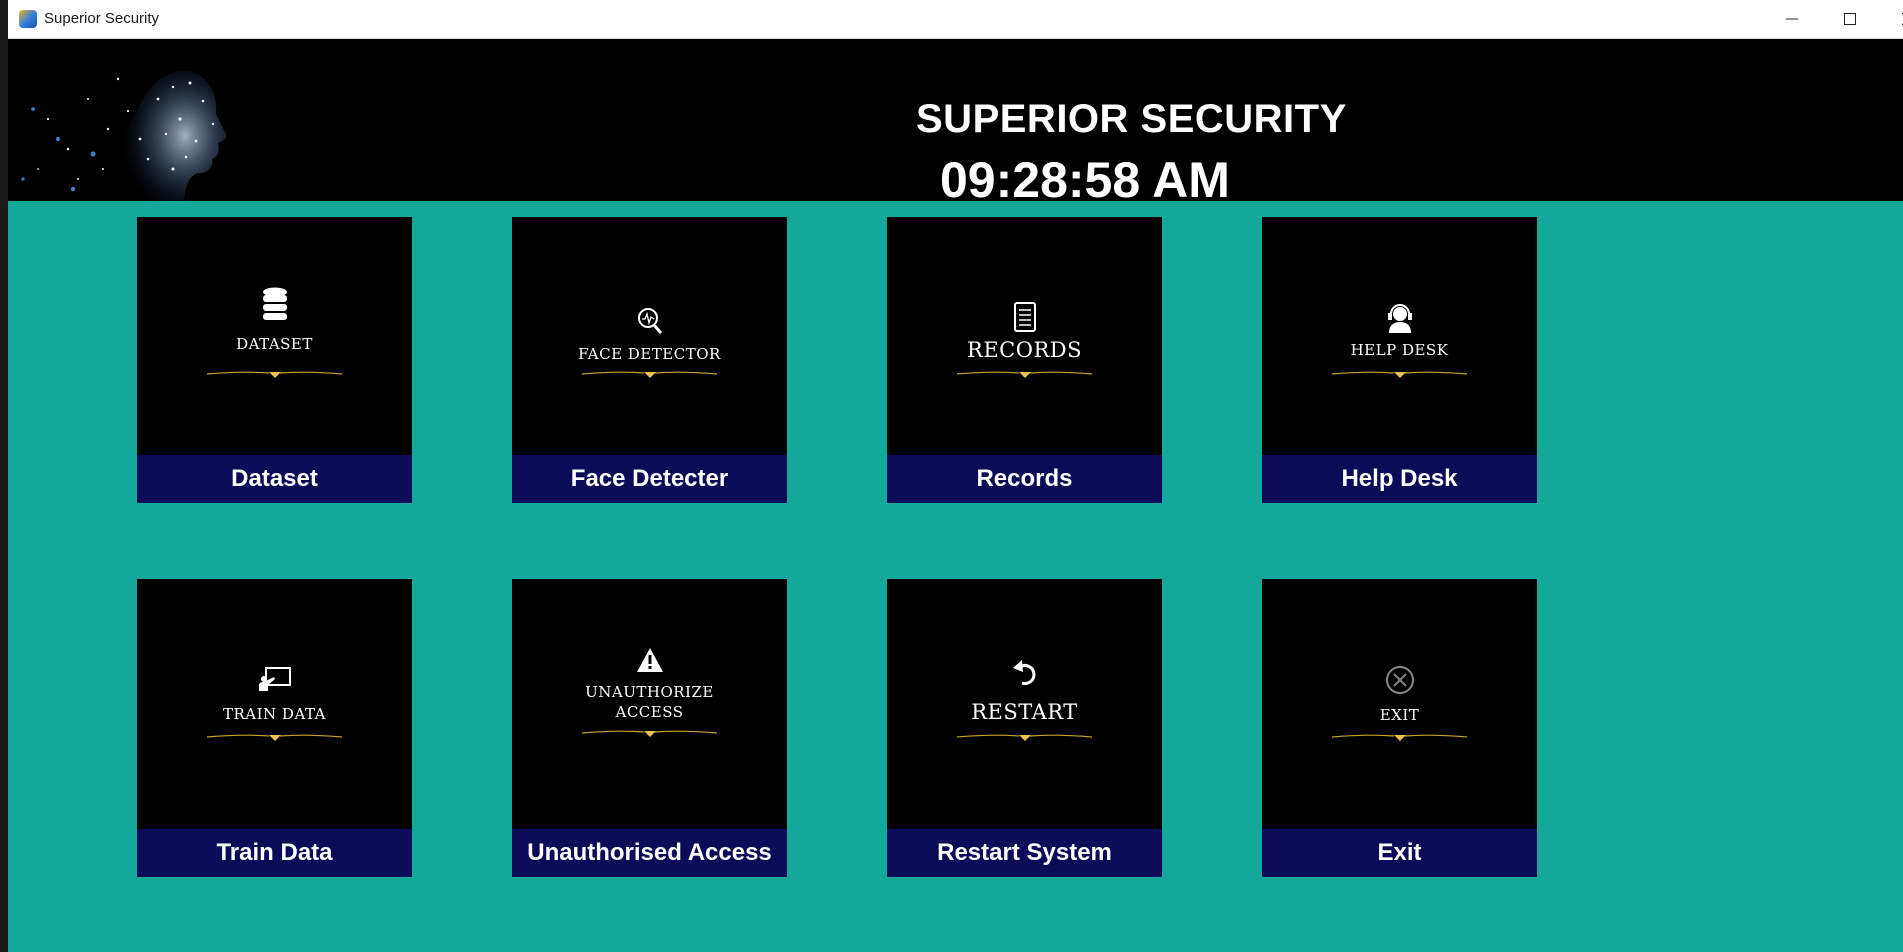 Image resolution: width=1903 pixels, height=952 pixels. Describe the element at coordinates (649, 479) in the screenshot. I see `face-detector-button: Face Detecter` at that location.